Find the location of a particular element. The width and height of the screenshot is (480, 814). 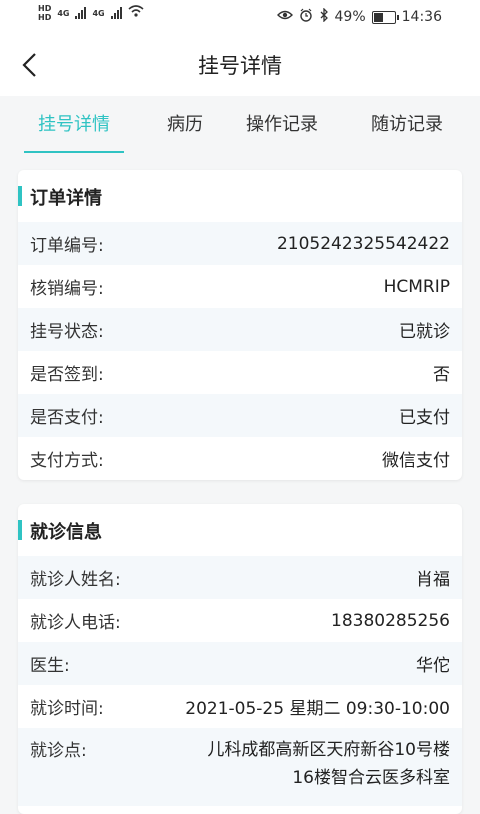

row-label: 核销编号: is located at coordinates (67, 289).